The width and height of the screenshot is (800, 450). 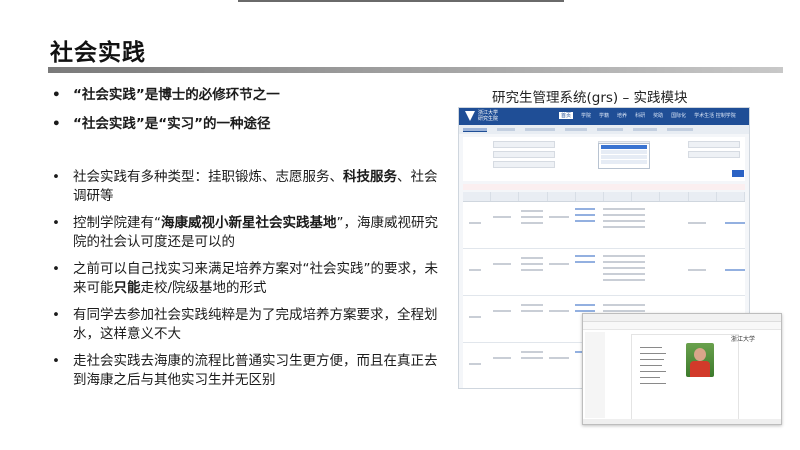 I want to click on grs-user: 学术生活 控制学院, so click(x=715, y=115).